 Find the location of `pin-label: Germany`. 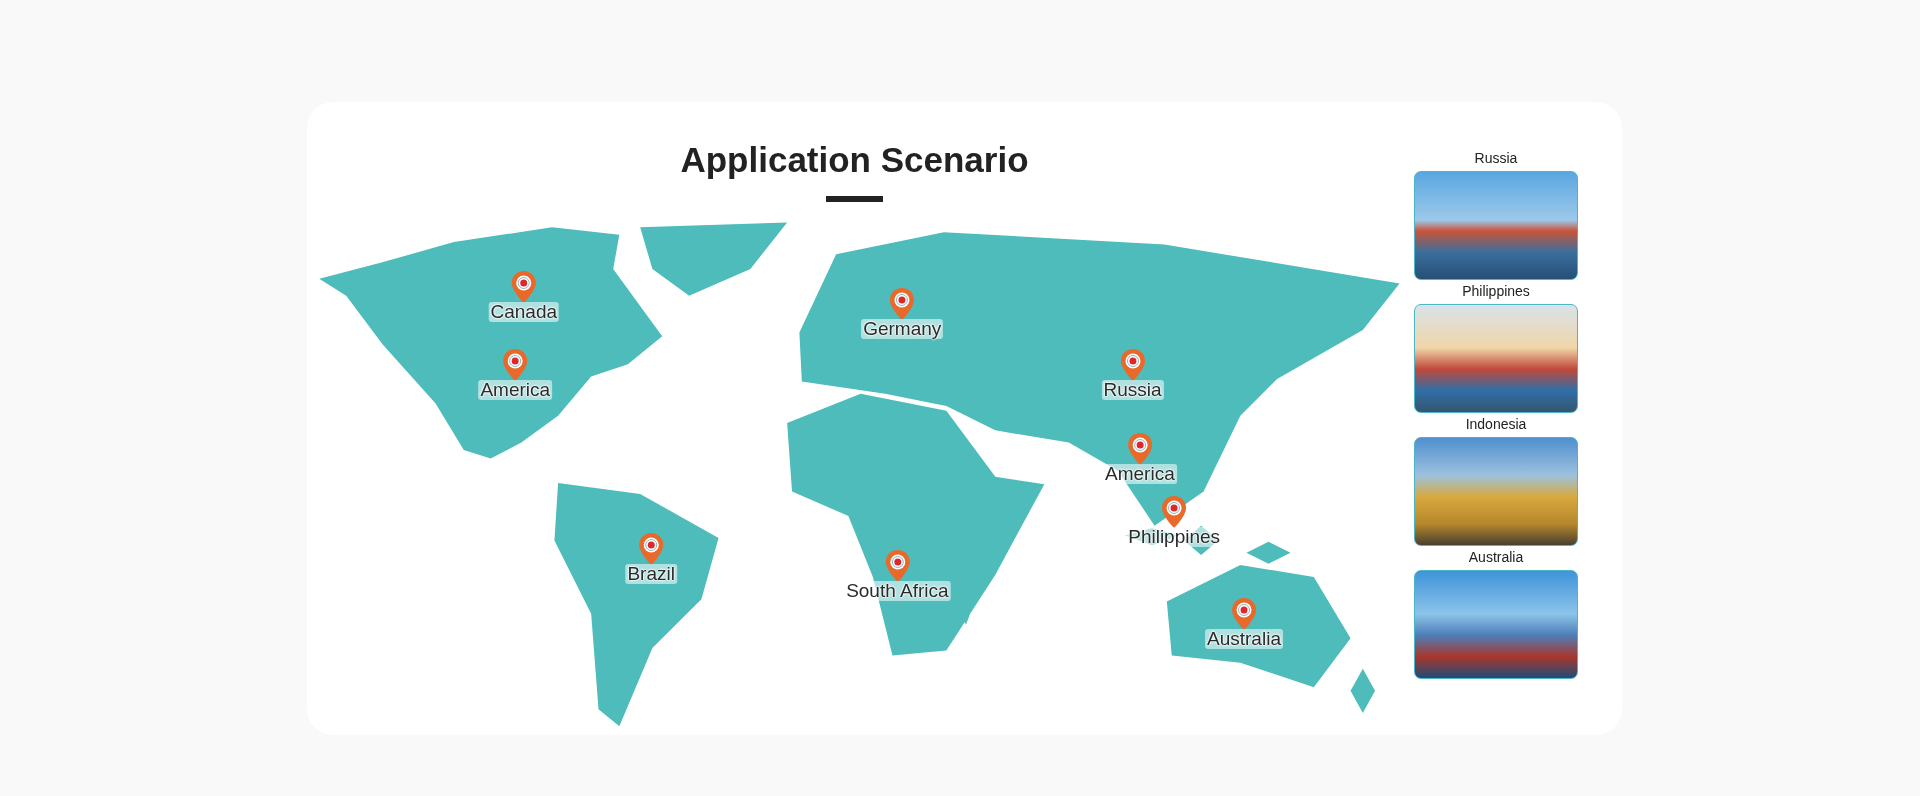

pin-label: Germany is located at coordinates (902, 329).